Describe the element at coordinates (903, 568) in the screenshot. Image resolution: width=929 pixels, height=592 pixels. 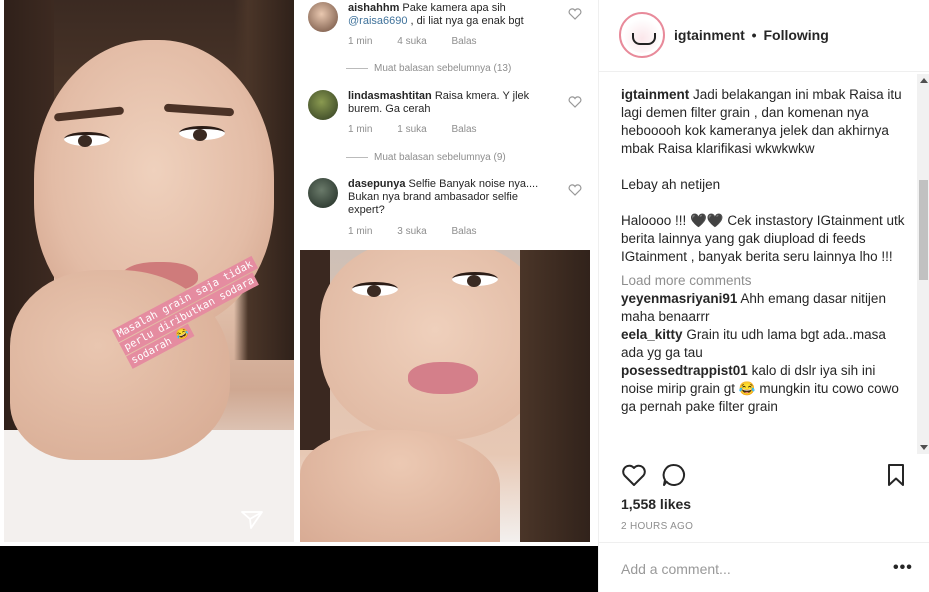
I see `more-options-button: •••` at that location.